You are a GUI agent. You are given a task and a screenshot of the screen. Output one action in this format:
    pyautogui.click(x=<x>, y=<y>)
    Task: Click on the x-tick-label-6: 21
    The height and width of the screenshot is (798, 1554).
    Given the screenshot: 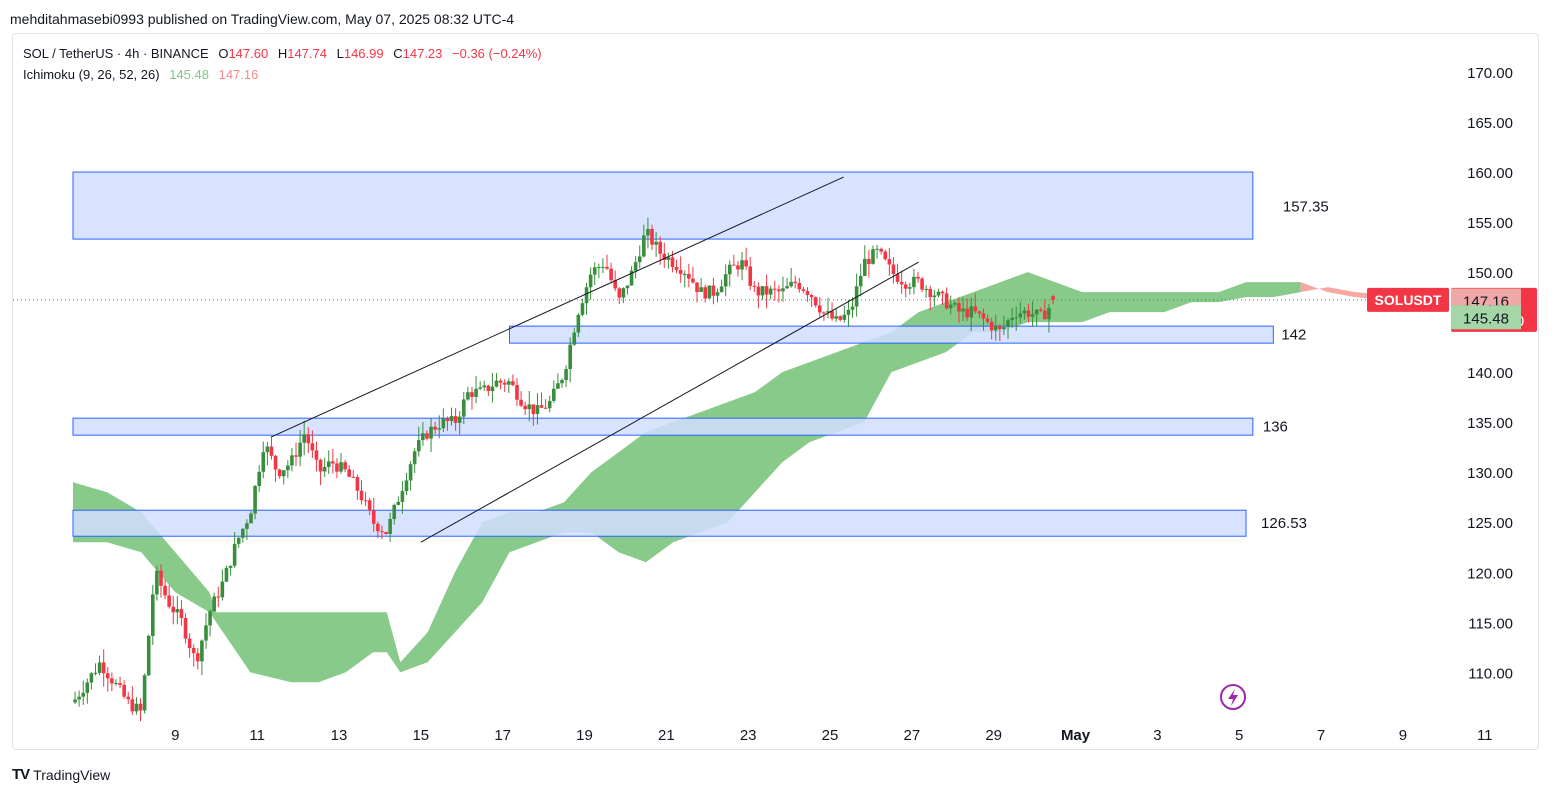 What is the action you would take?
    pyautogui.click(x=666, y=735)
    